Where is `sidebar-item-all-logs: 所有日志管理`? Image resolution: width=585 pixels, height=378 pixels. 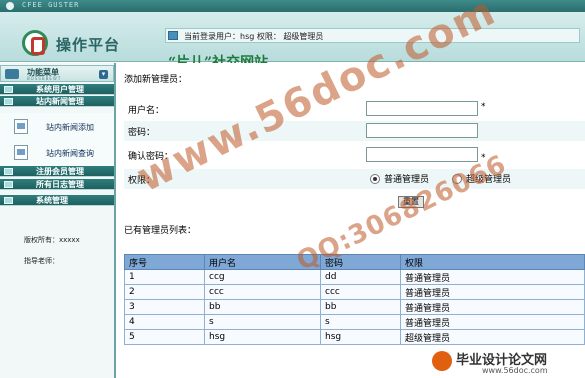 sidebar-item-all-logs: 所有日志管理 is located at coordinates (57, 184).